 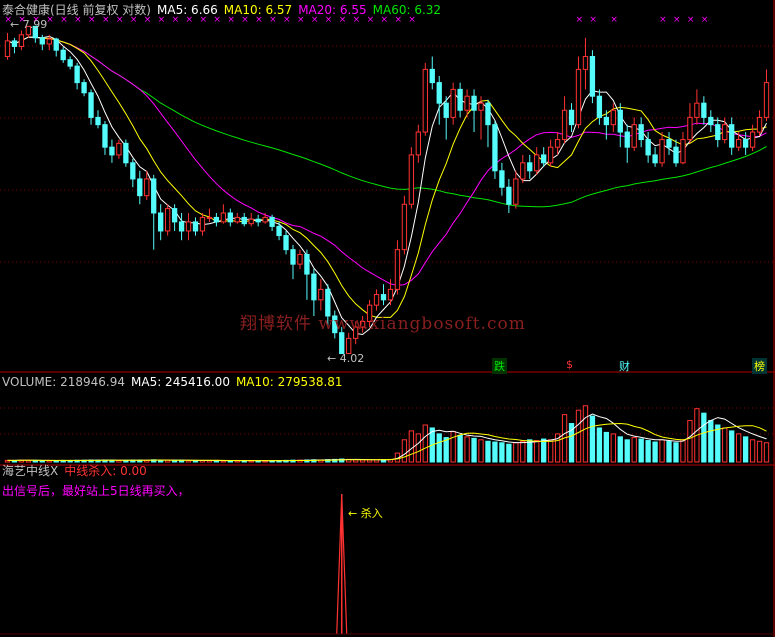 I want to click on indicator-name: 海艺中线X, so click(x=30, y=471).